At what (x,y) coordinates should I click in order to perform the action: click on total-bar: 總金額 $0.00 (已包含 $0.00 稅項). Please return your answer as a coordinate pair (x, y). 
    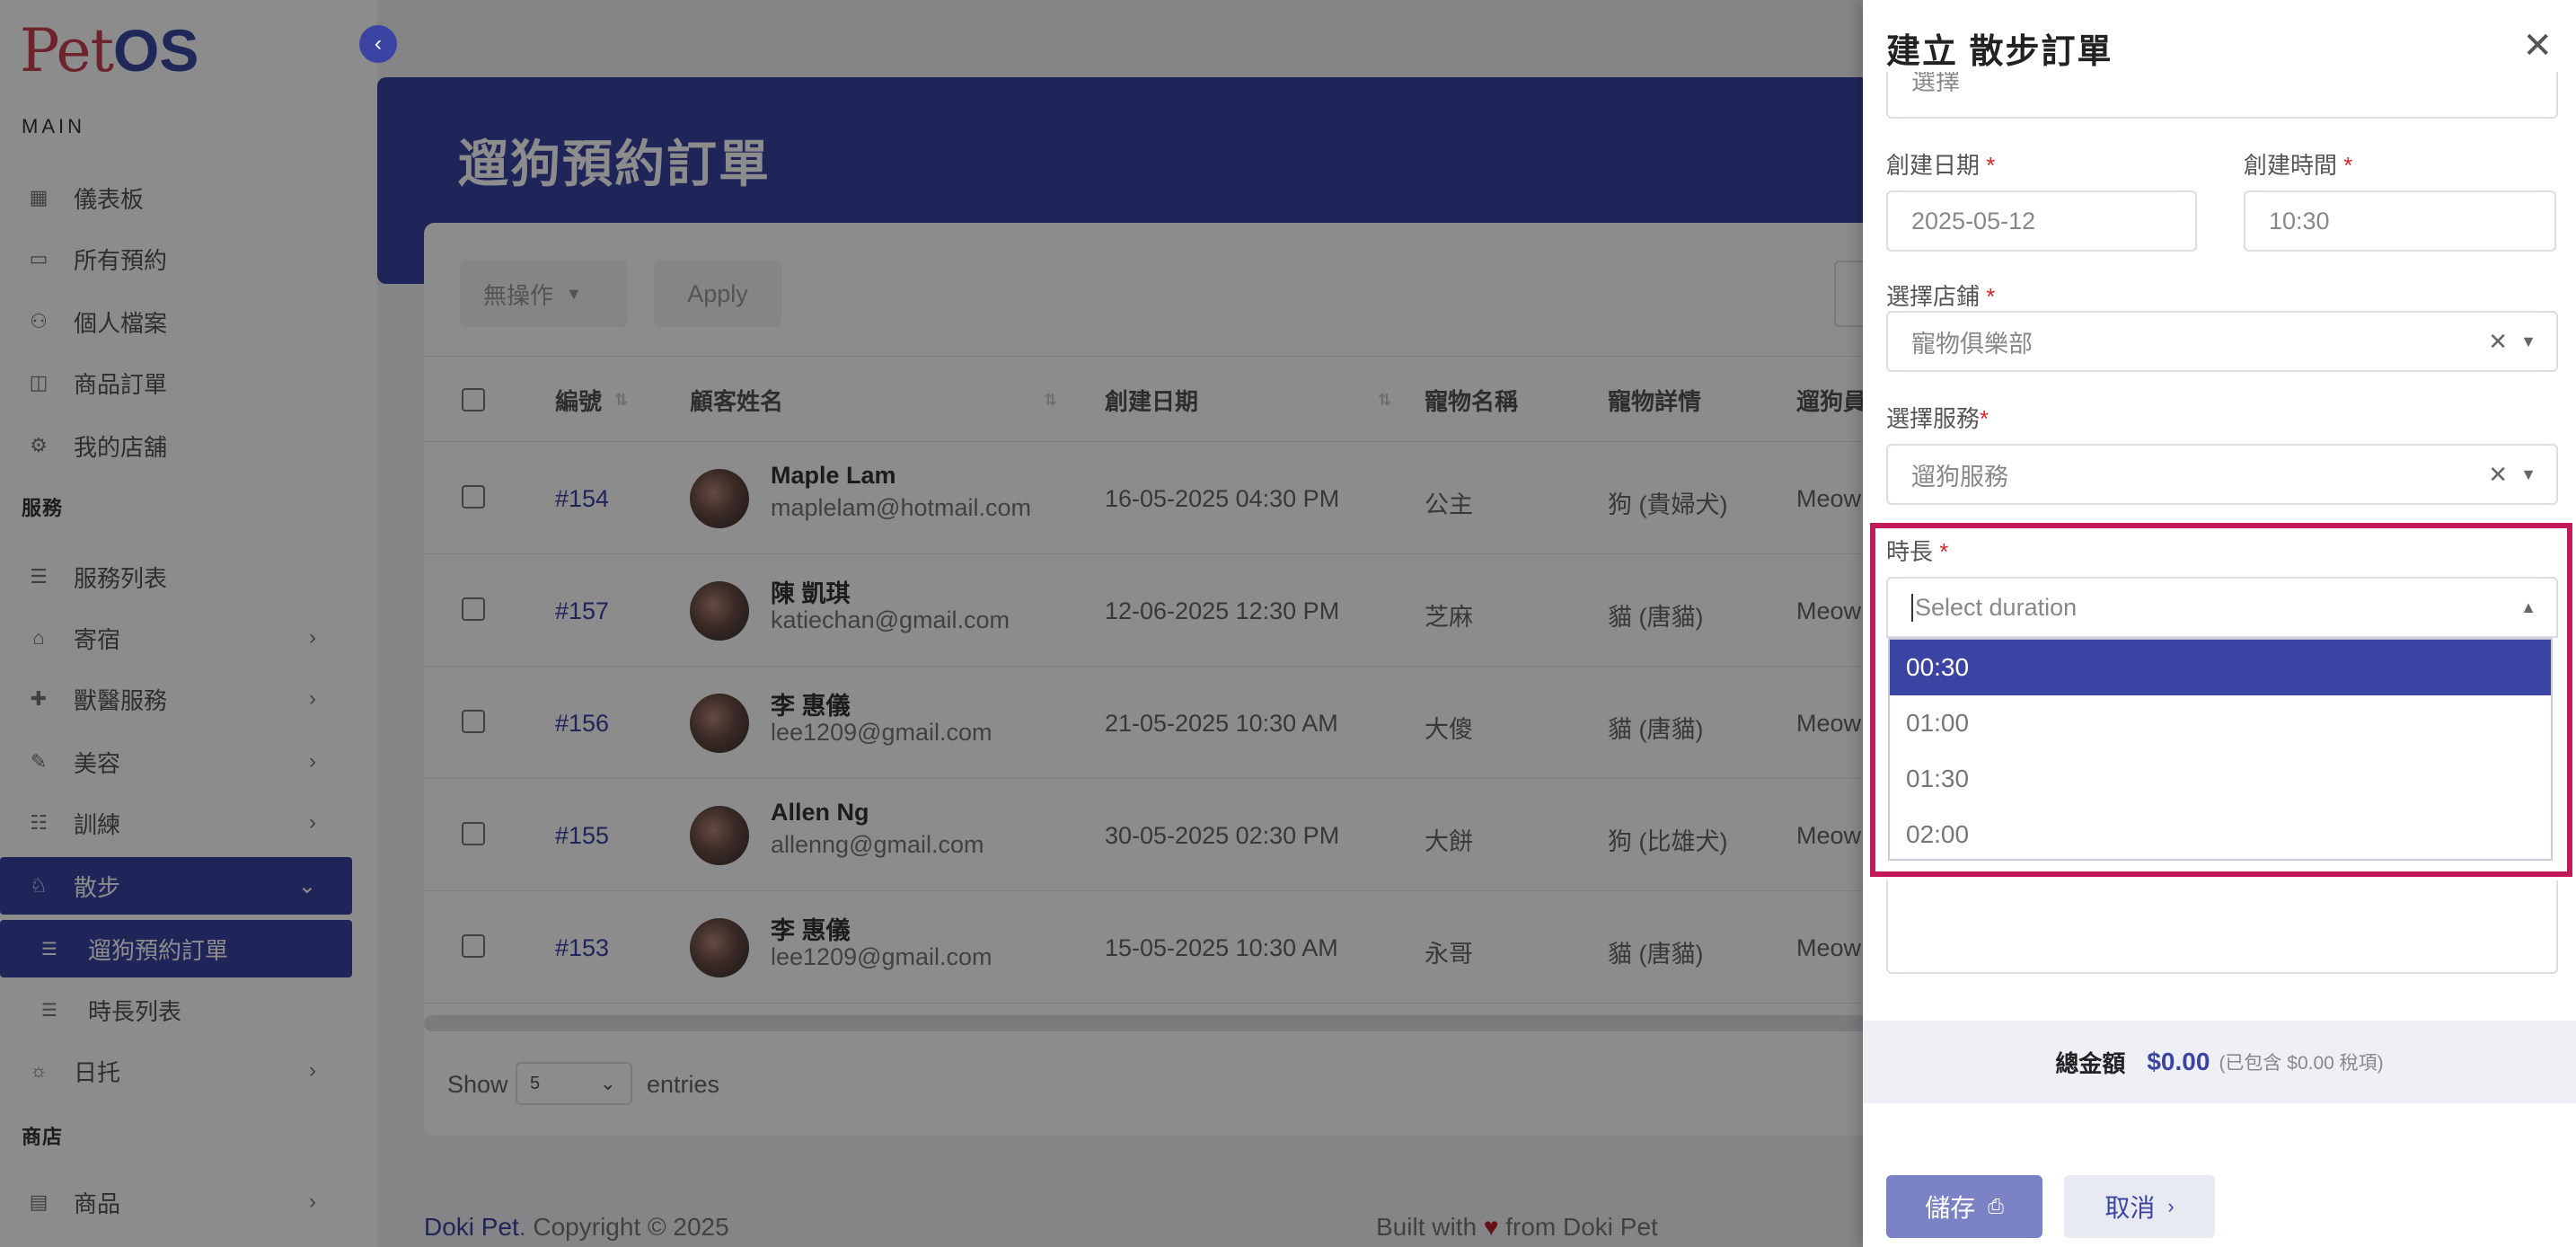
    Looking at the image, I should click on (2219, 1062).